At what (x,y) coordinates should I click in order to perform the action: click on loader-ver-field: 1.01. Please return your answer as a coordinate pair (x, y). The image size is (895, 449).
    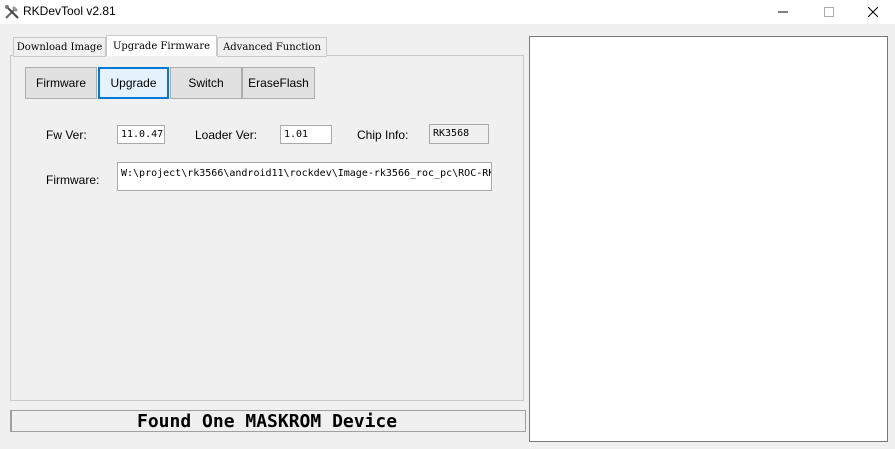
    Looking at the image, I should click on (306, 134).